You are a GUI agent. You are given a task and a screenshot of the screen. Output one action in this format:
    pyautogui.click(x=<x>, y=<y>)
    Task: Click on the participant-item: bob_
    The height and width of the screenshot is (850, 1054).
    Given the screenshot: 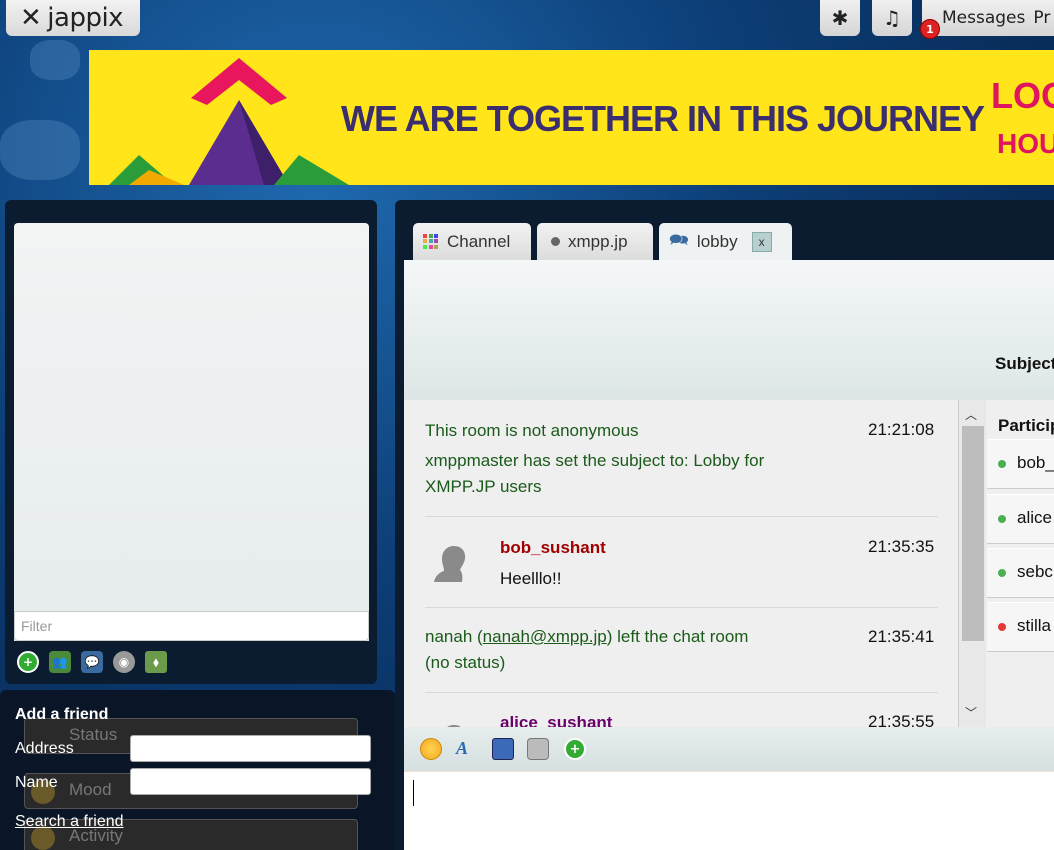 What is the action you would take?
    pyautogui.click(x=1020, y=464)
    